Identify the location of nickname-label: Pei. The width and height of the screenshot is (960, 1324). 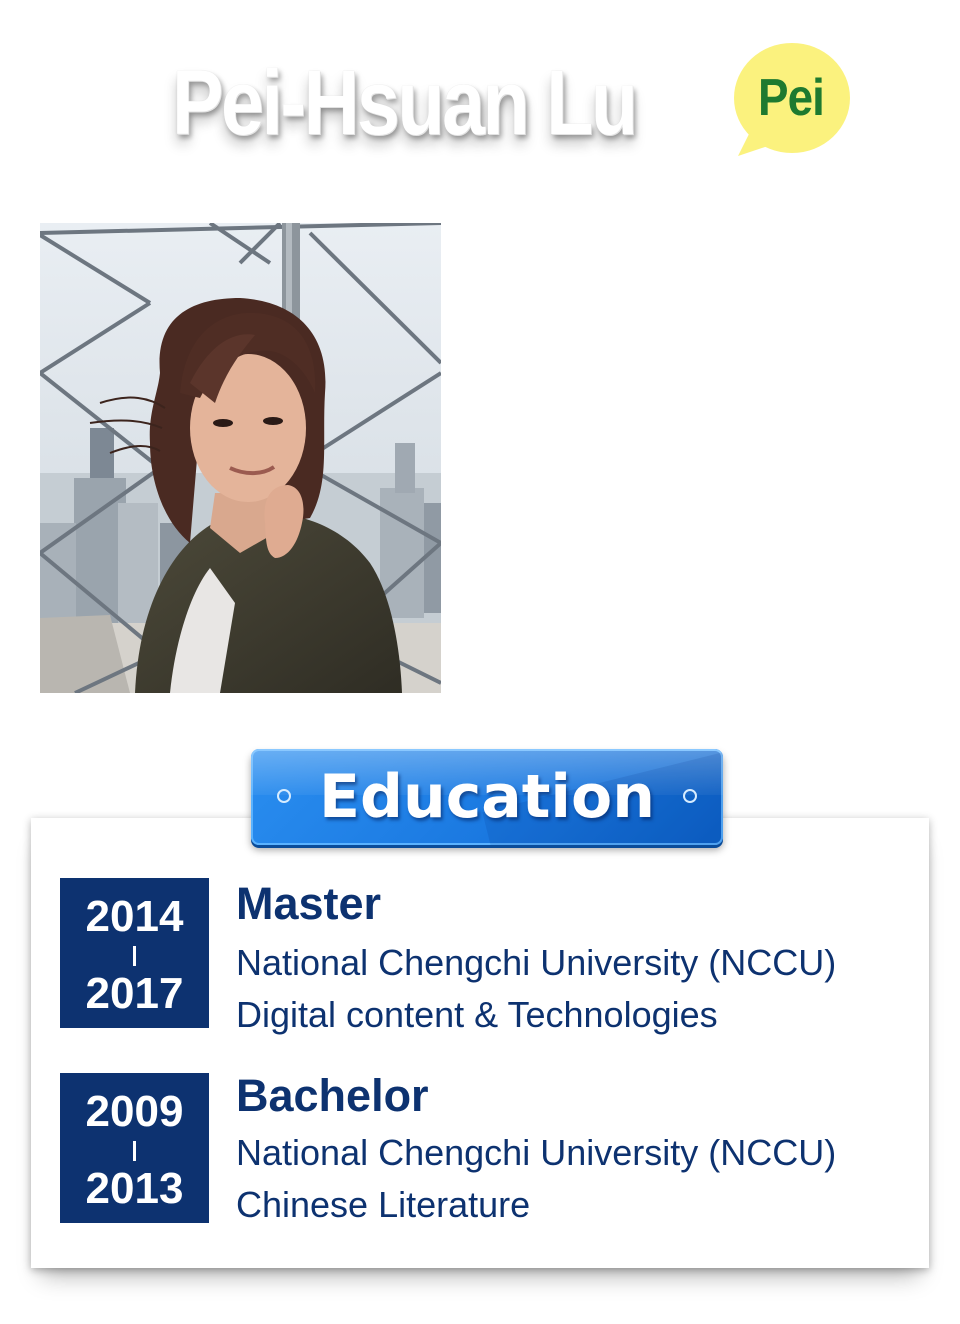
(791, 98).